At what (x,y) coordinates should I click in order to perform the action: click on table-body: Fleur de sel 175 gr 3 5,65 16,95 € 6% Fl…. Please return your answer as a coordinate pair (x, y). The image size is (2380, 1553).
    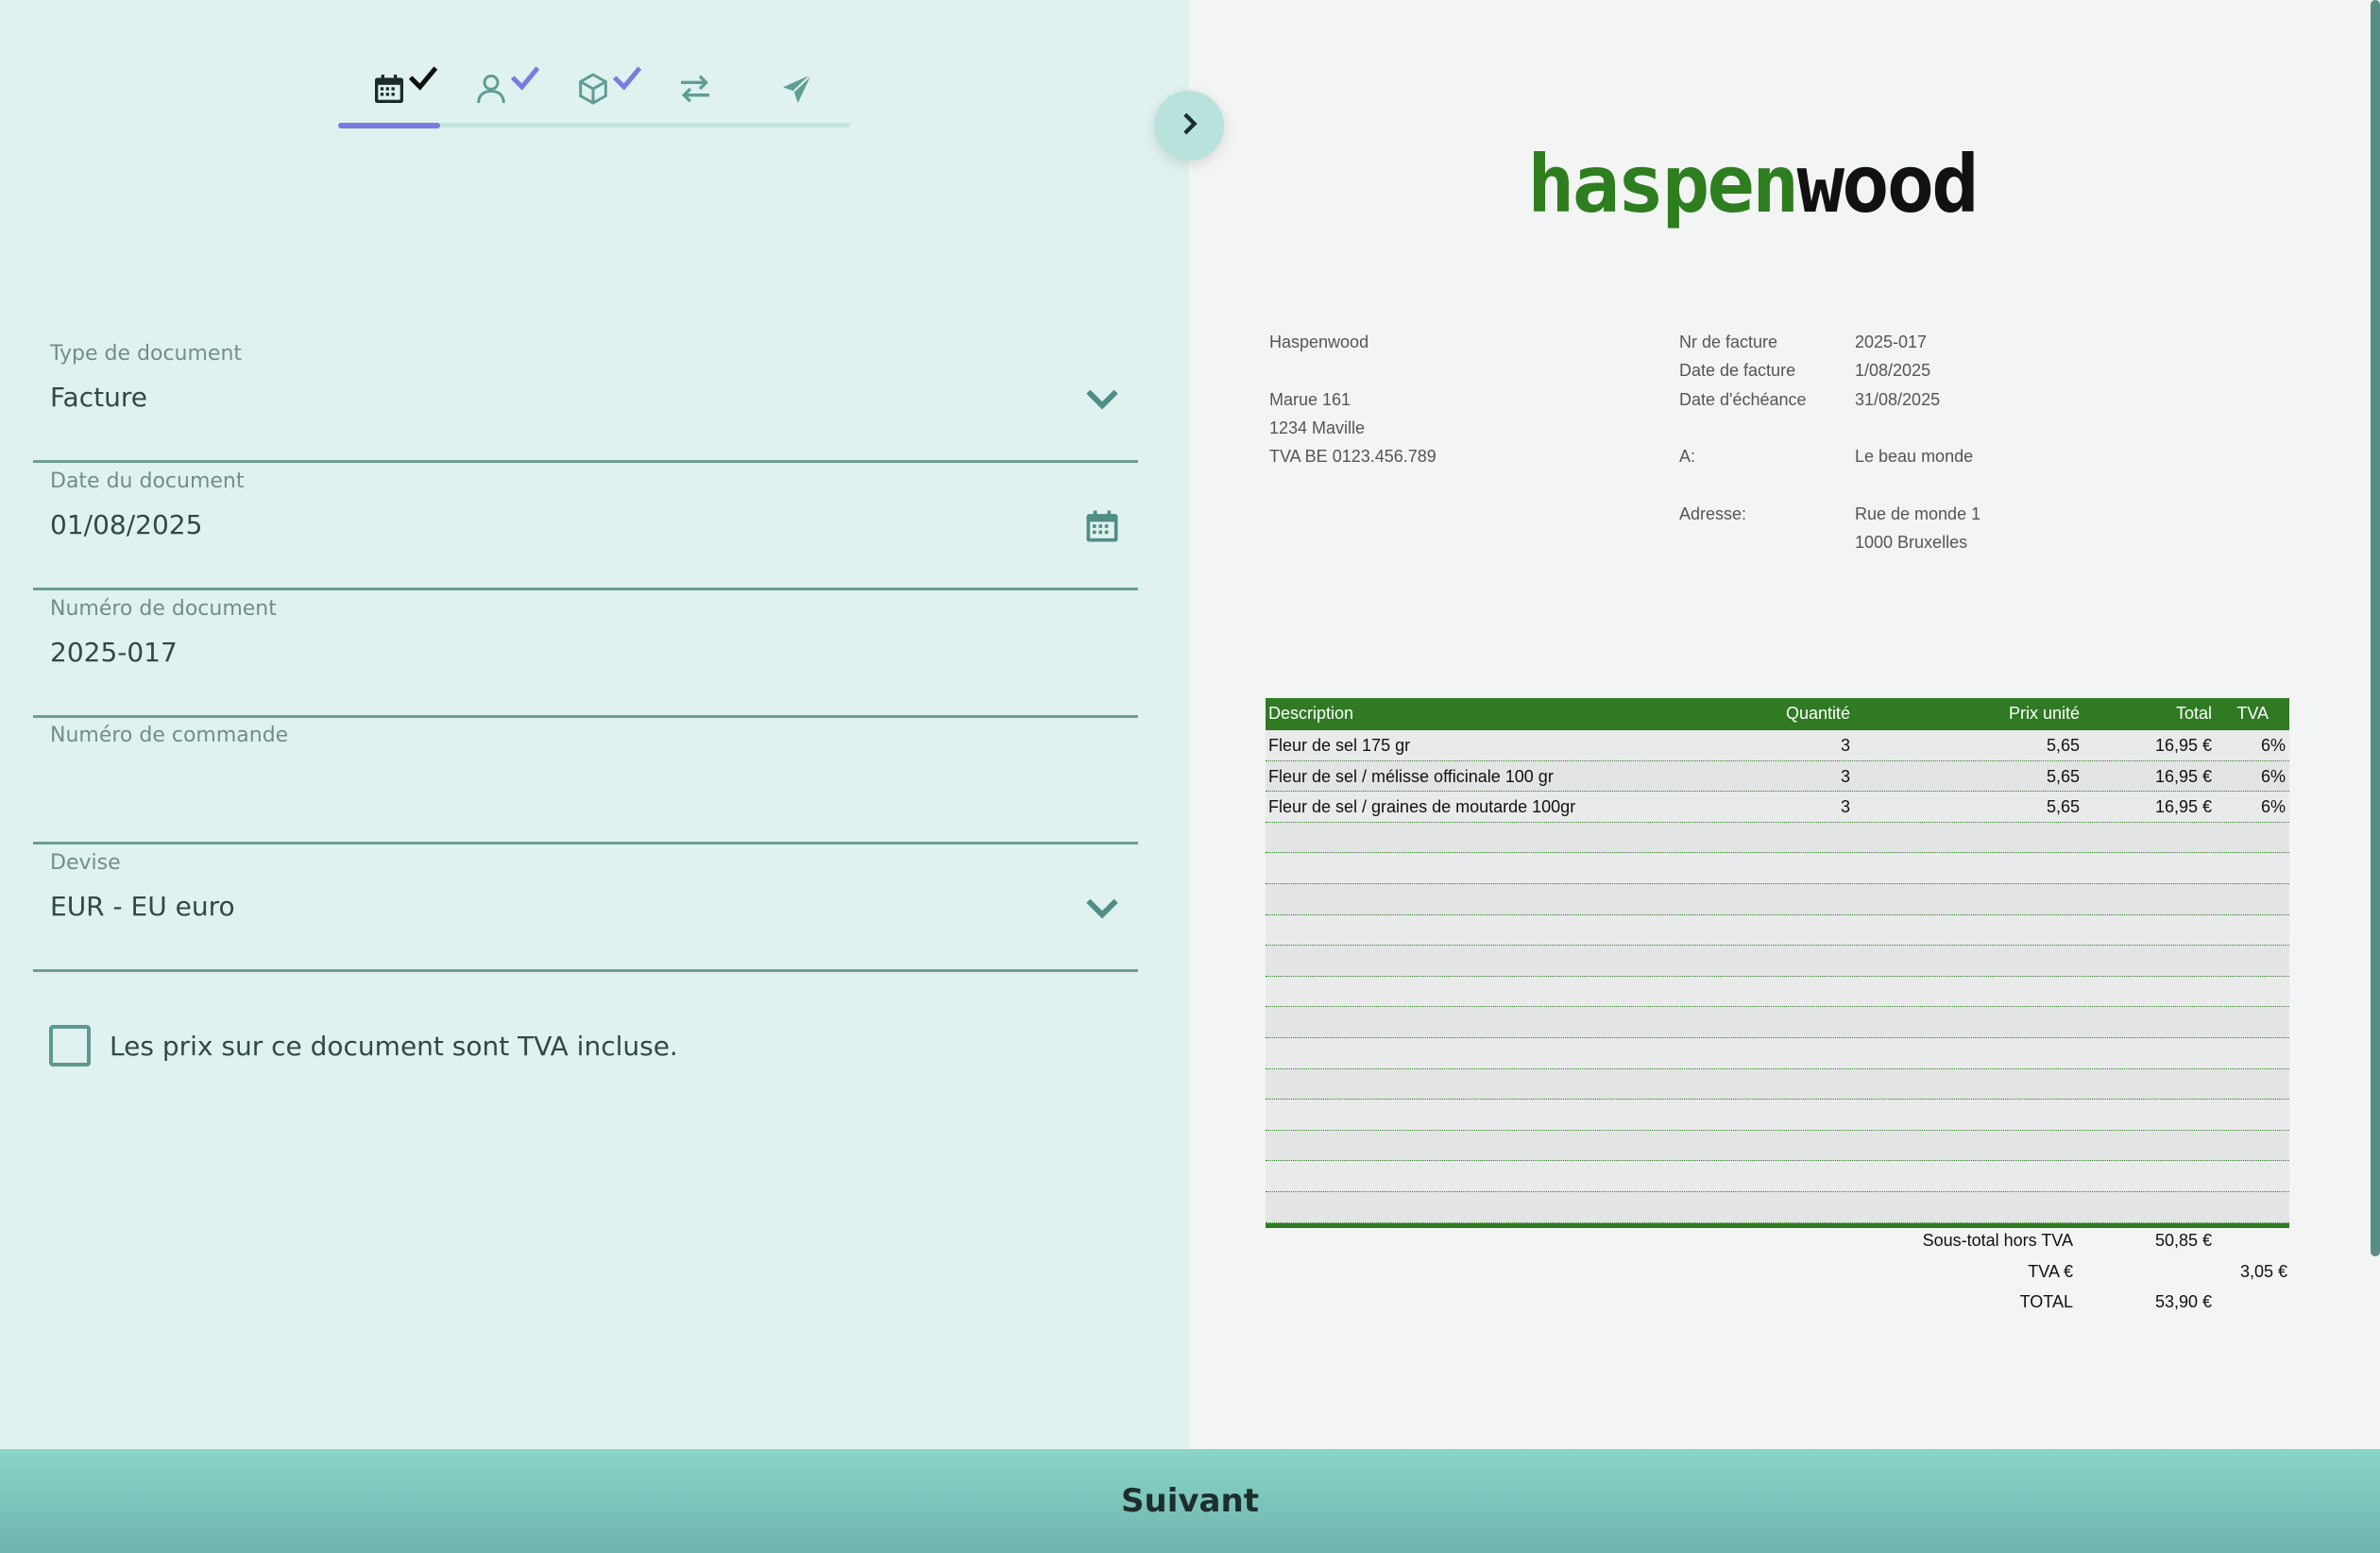
    Looking at the image, I should click on (1777, 976).